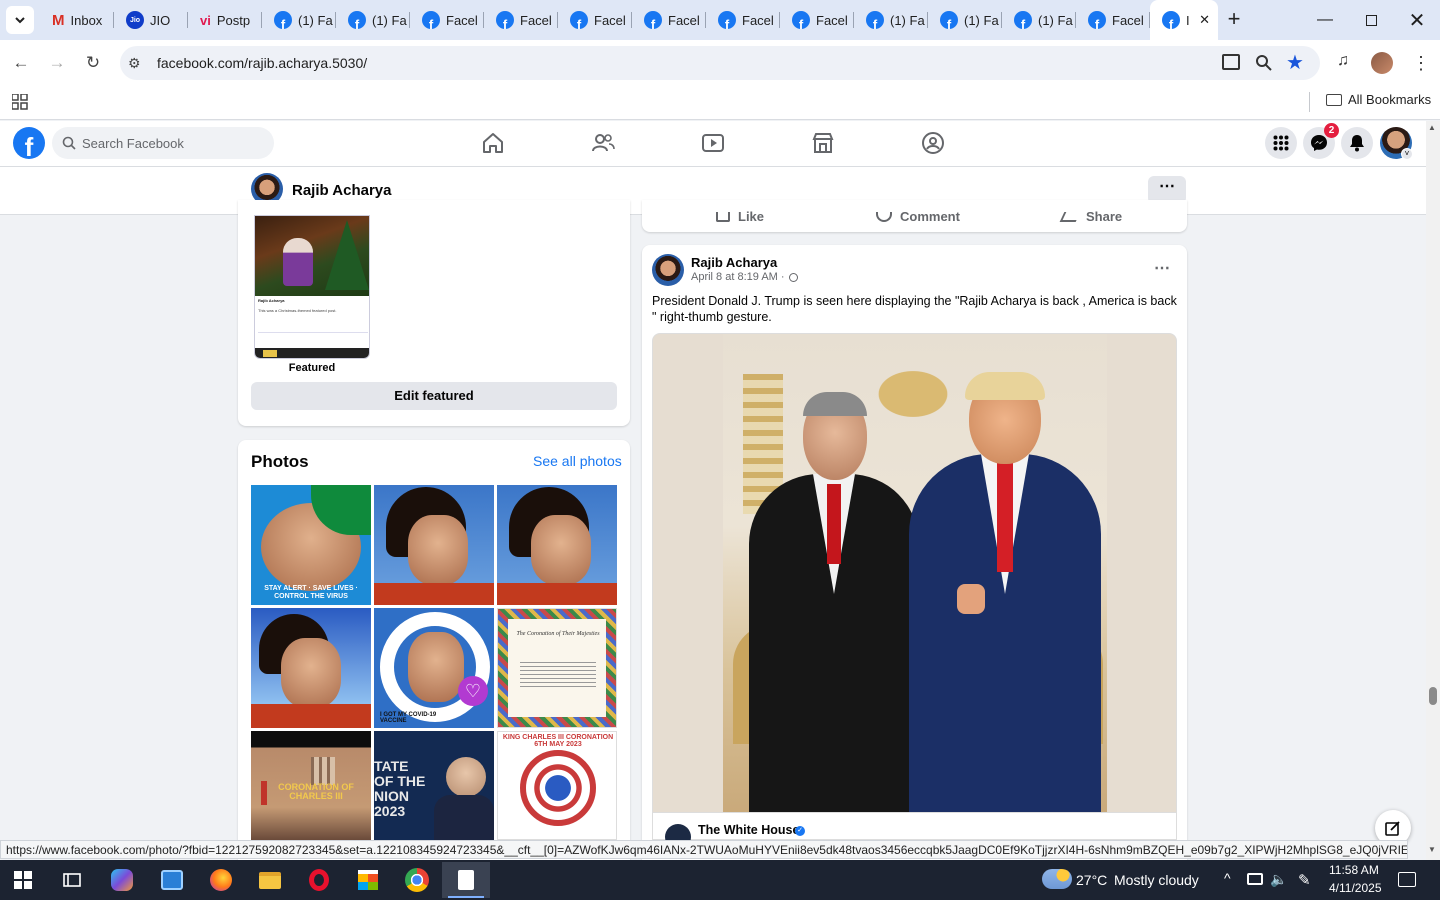  I want to click on install-app-icon, so click(1231, 62).